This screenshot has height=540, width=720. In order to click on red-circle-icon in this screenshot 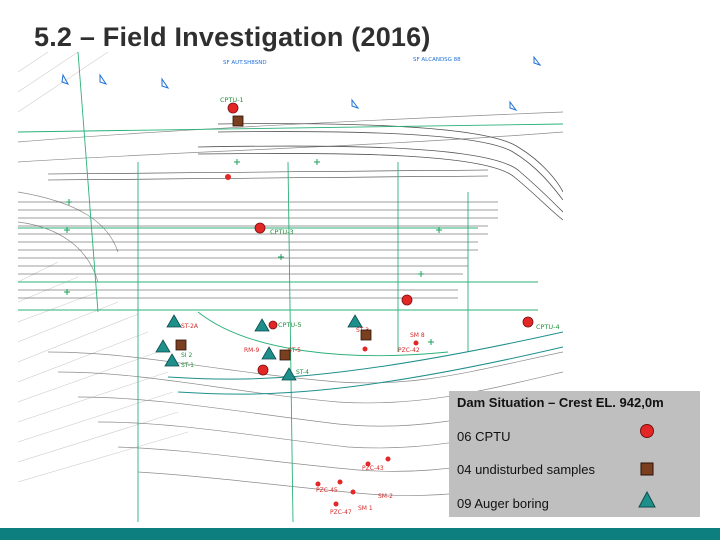, I will do `click(647, 431)`.